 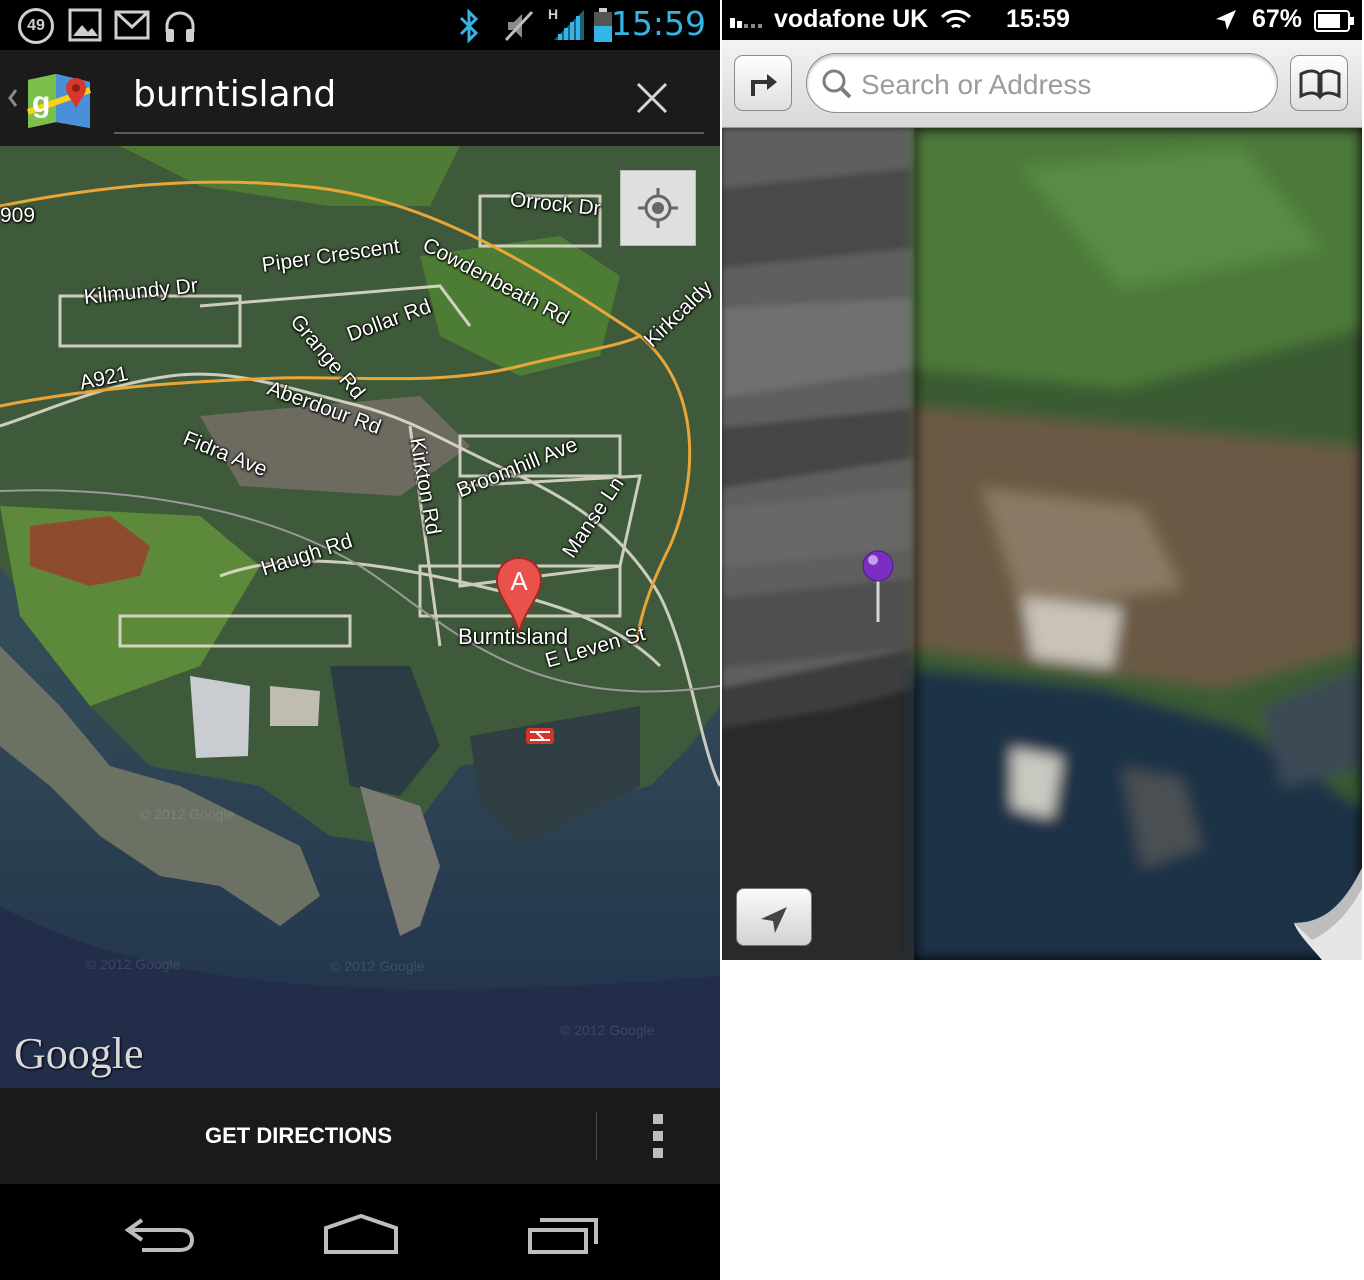 What do you see at coordinates (79, 1053) in the screenshot?
I see `google-logo: Google` at bounding box center [79, 1053].